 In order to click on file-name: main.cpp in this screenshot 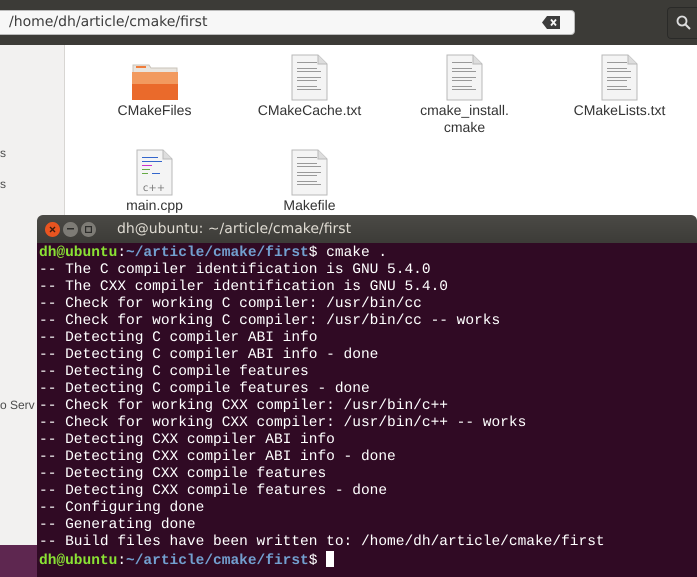, I will do `click(154, 205)`.